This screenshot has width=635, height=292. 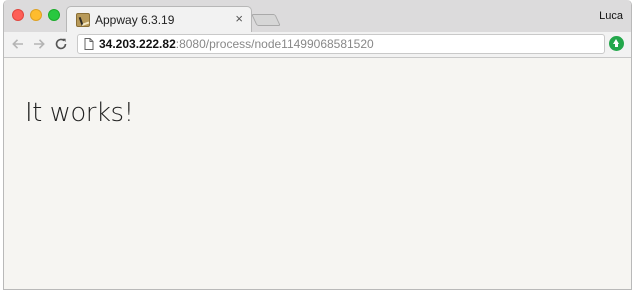 I want to click on appway-favicon-icon, so click(x=83, y=20).